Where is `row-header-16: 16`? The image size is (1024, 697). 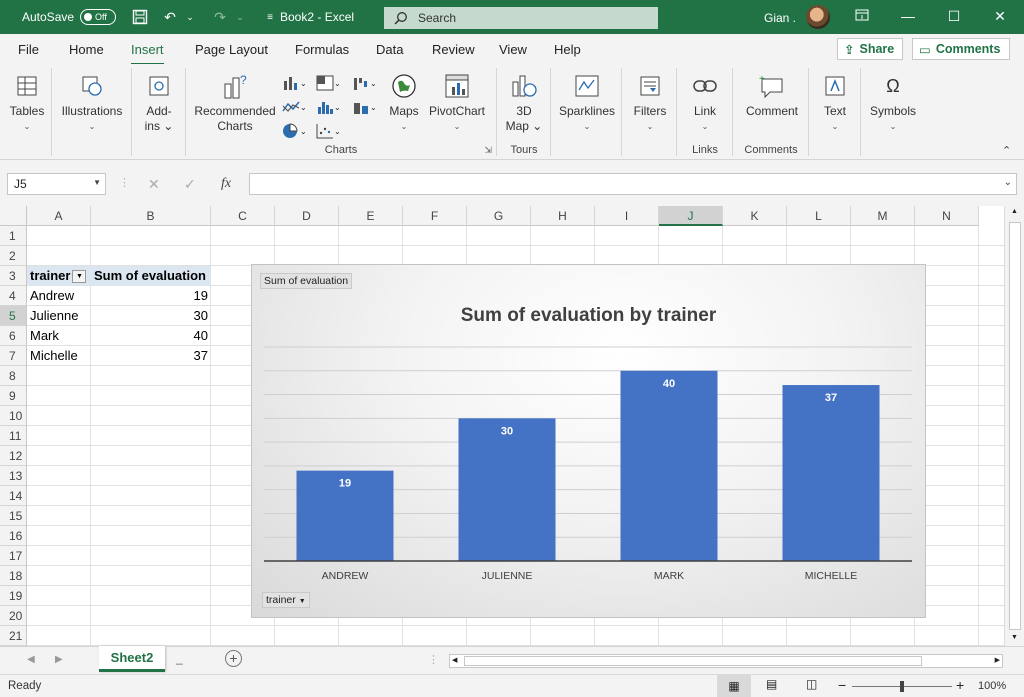
row-header-16: 16 is located at coordinates (13, 536).